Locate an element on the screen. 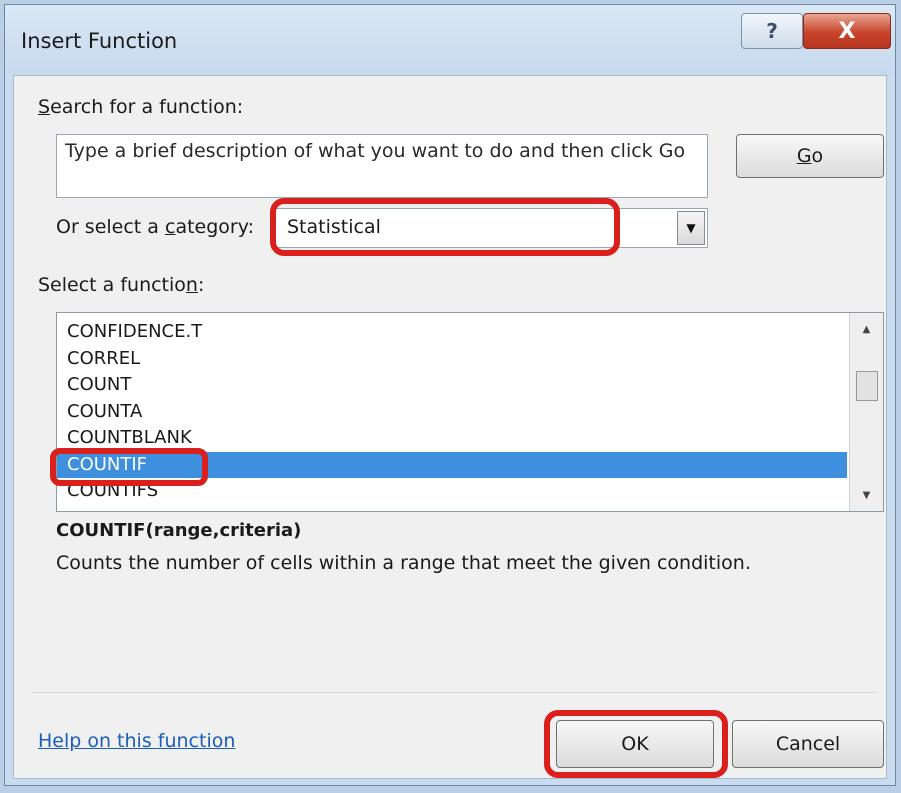 Image resolution: width=901 pixels, height=793 pixels. scroll-up-icon: ▲ is located at coordinates (866, 329).